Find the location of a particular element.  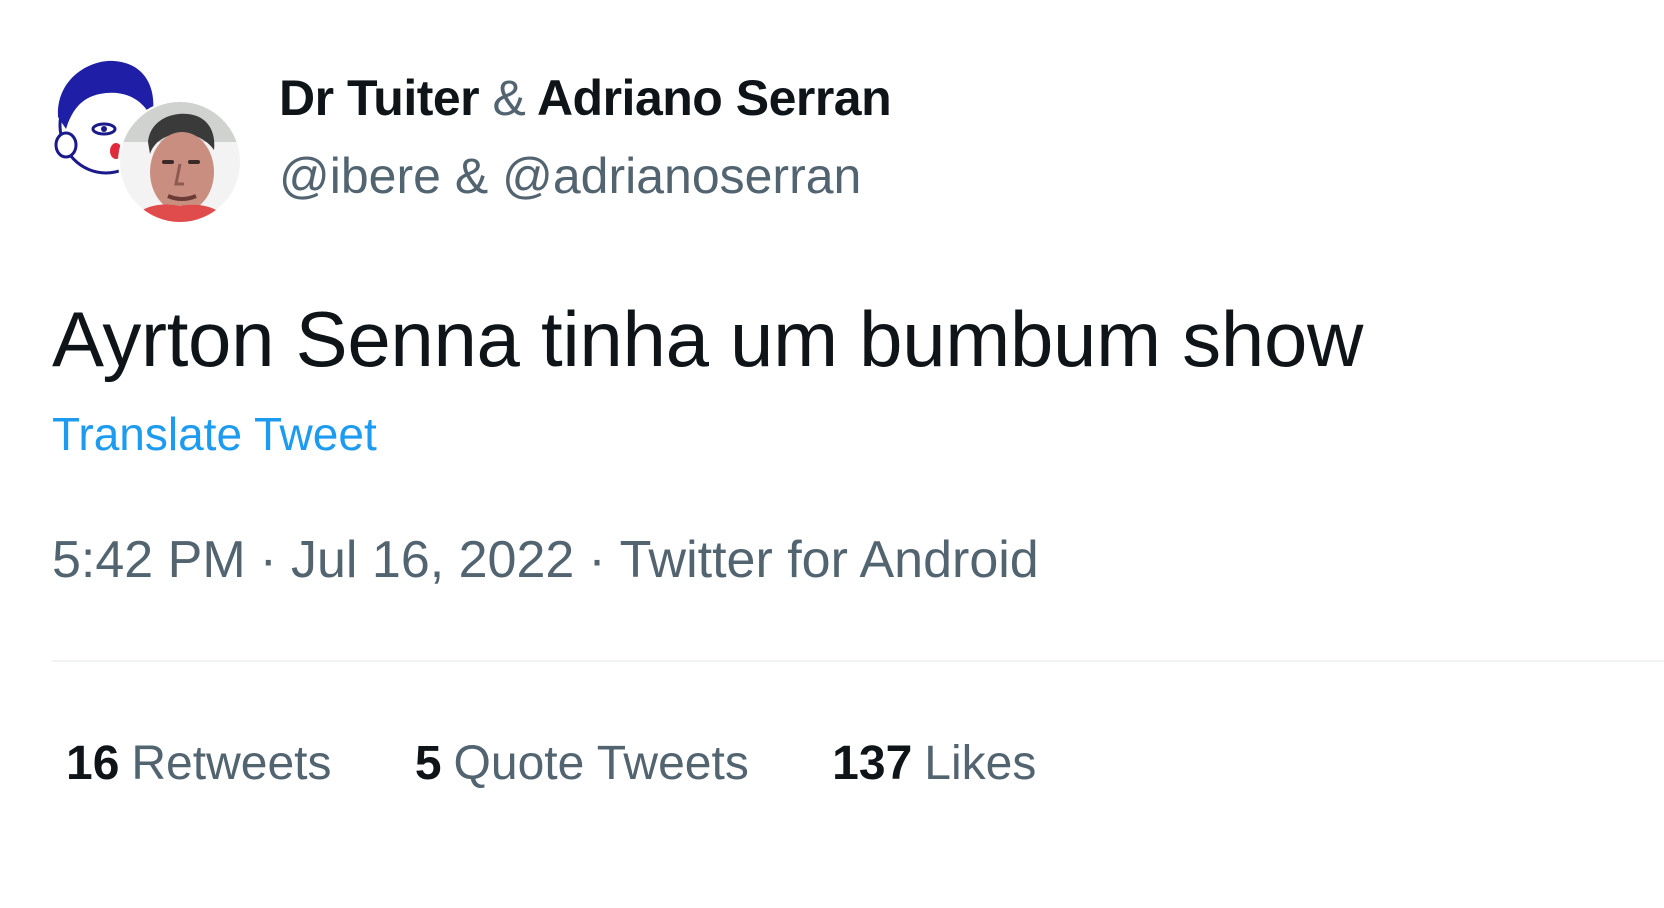

tweet-metadata: 5:42 PM · Jul 16, 2022 · Twitter for Android is located at coordinates (545, 560).